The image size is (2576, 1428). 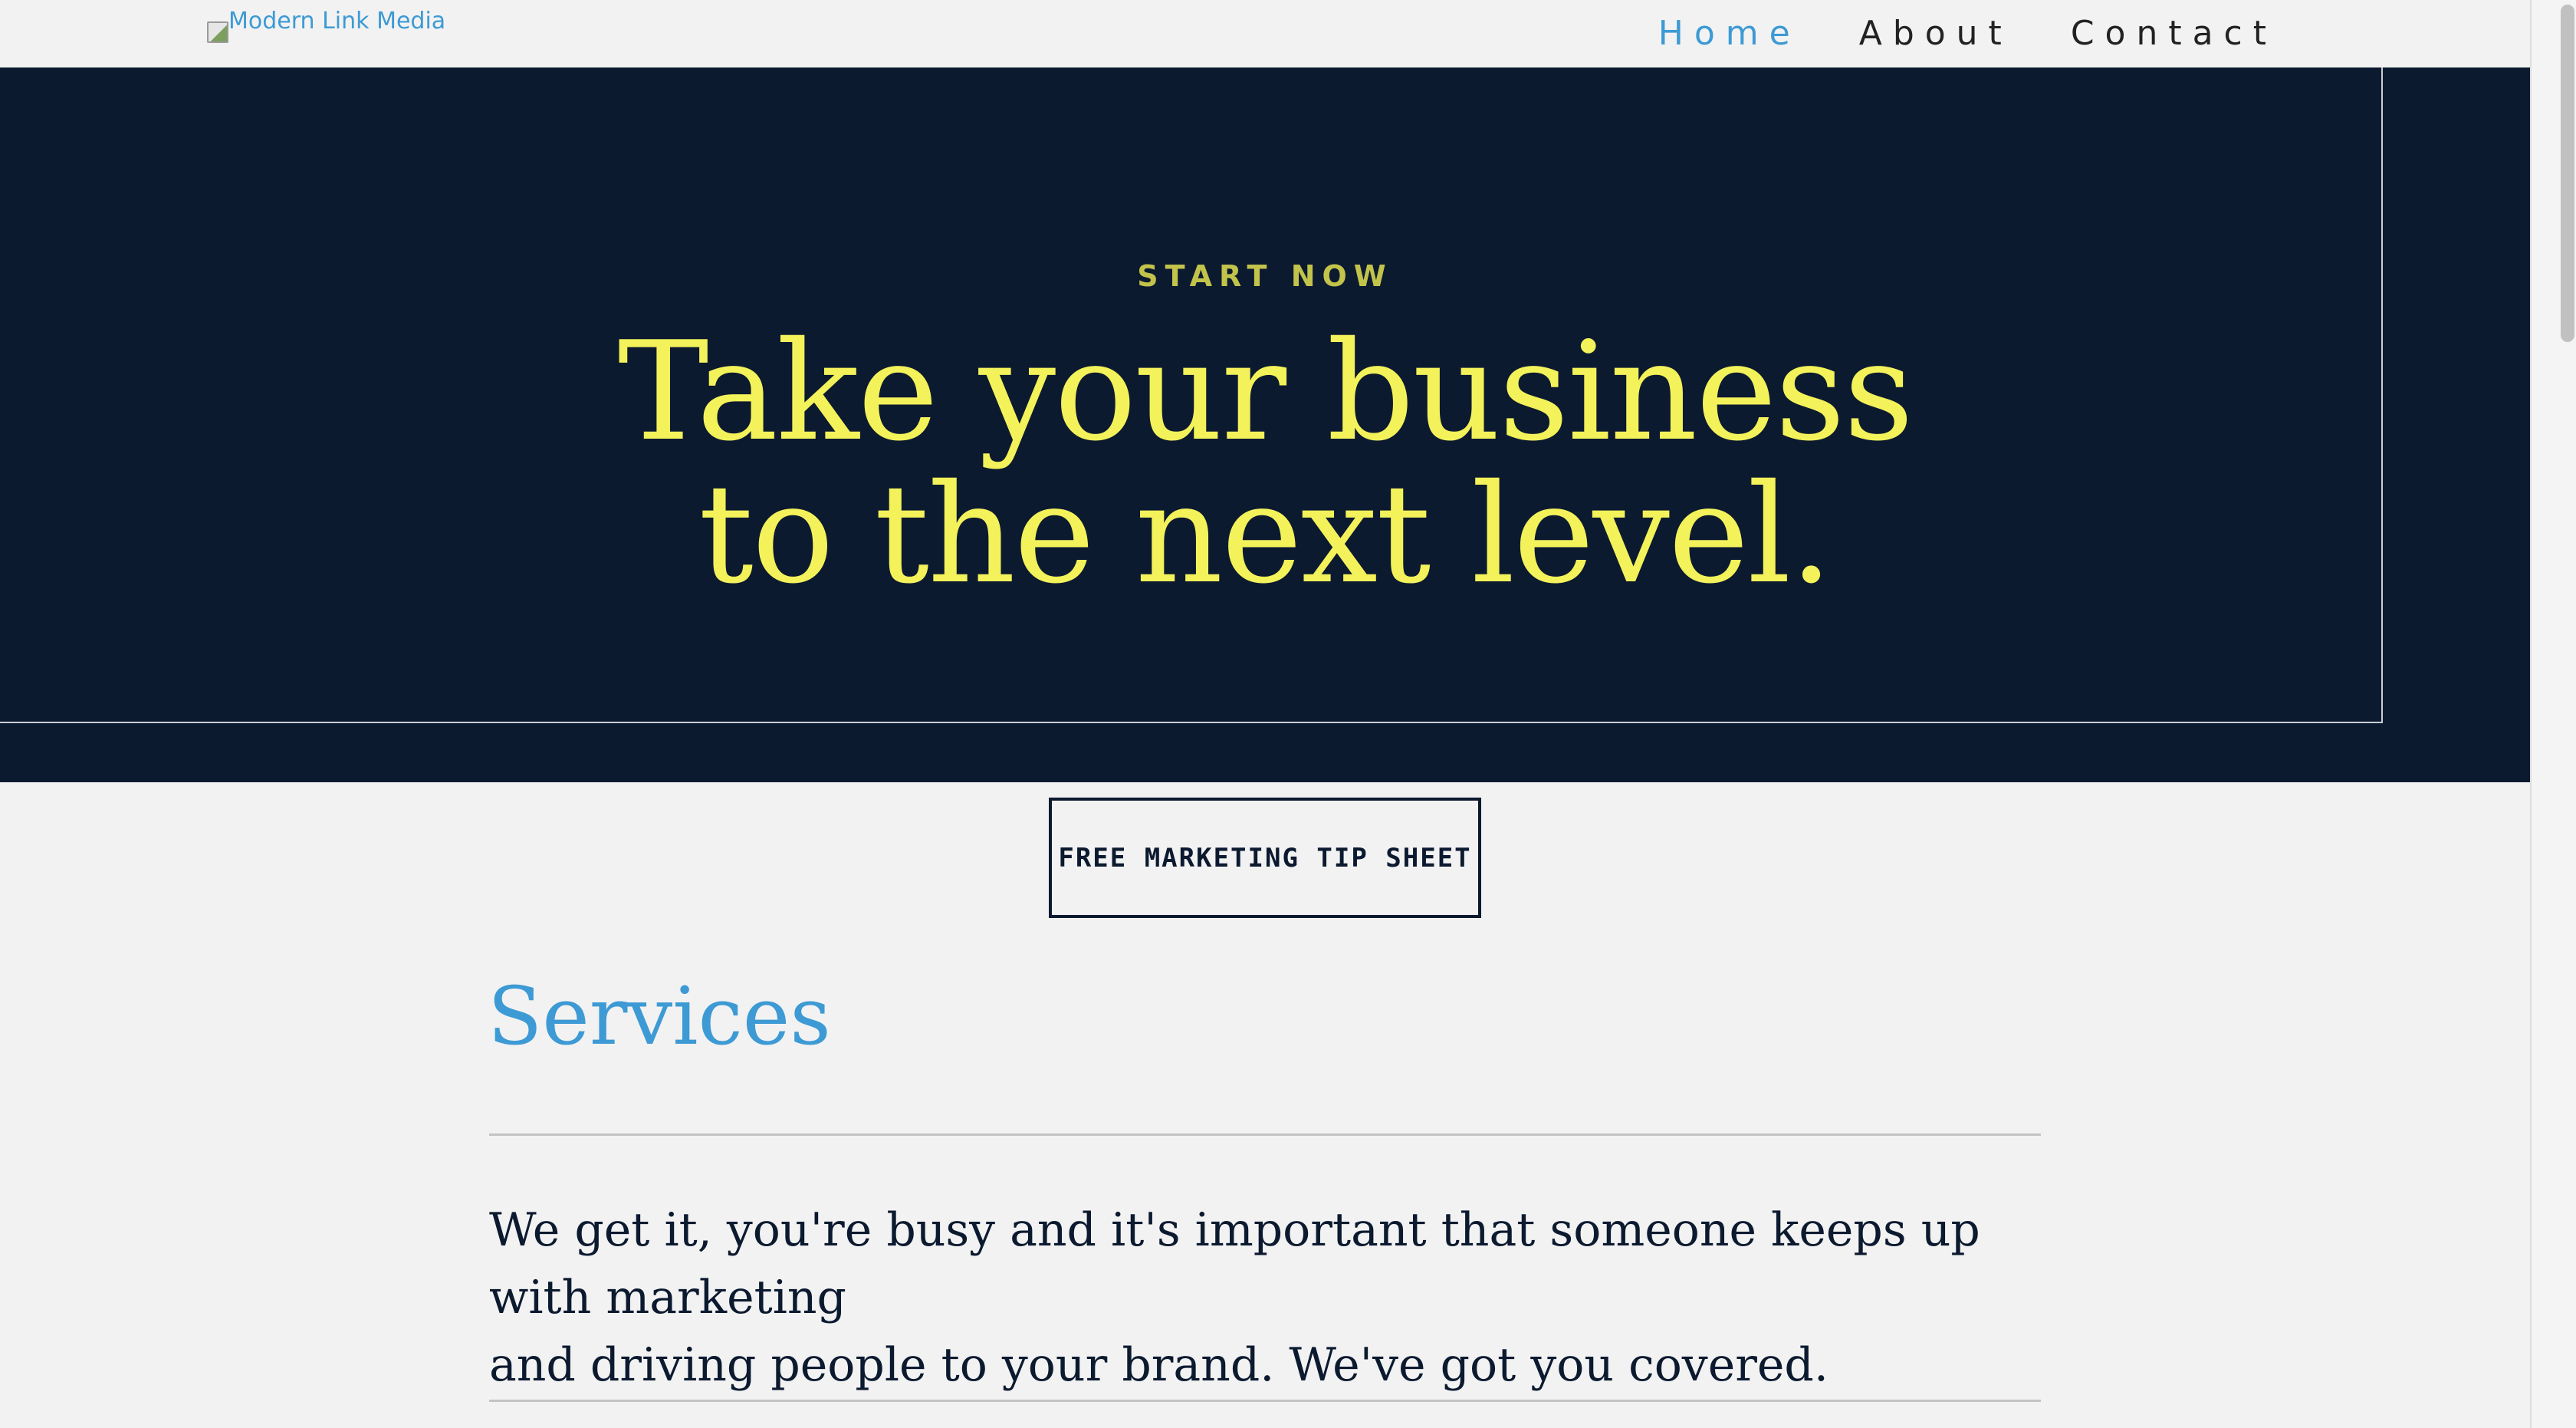 What do you see at coordinates (1265, 858) in the screenshot?
I see `free-tip-sheet-button: FREE MARKETING TIP SHEET` at bounding box center [1265, 858].